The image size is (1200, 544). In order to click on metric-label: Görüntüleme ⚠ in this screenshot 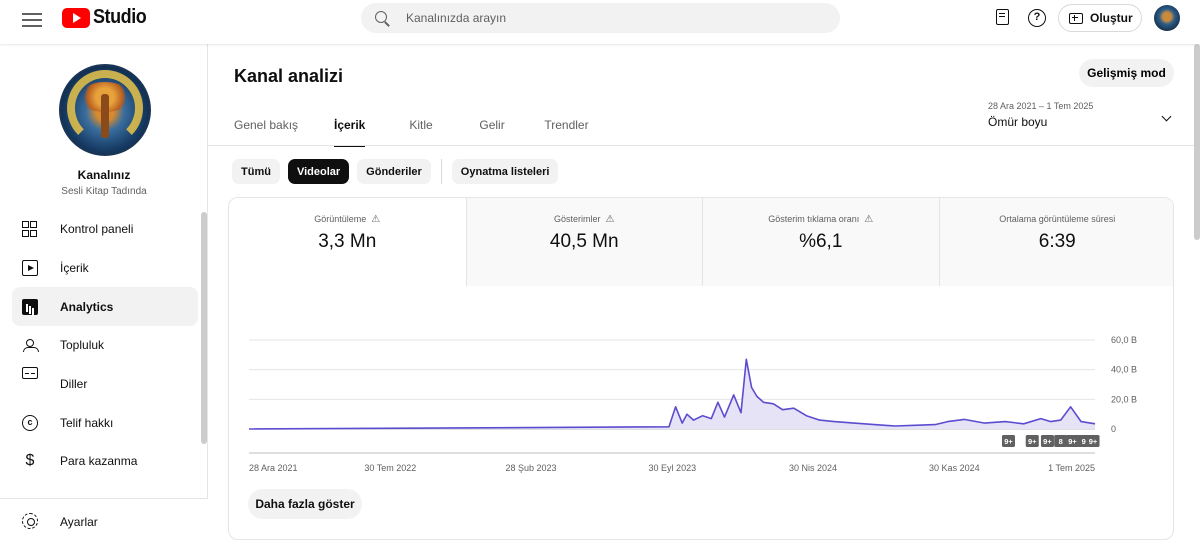, I will do `click(347, 219)`.